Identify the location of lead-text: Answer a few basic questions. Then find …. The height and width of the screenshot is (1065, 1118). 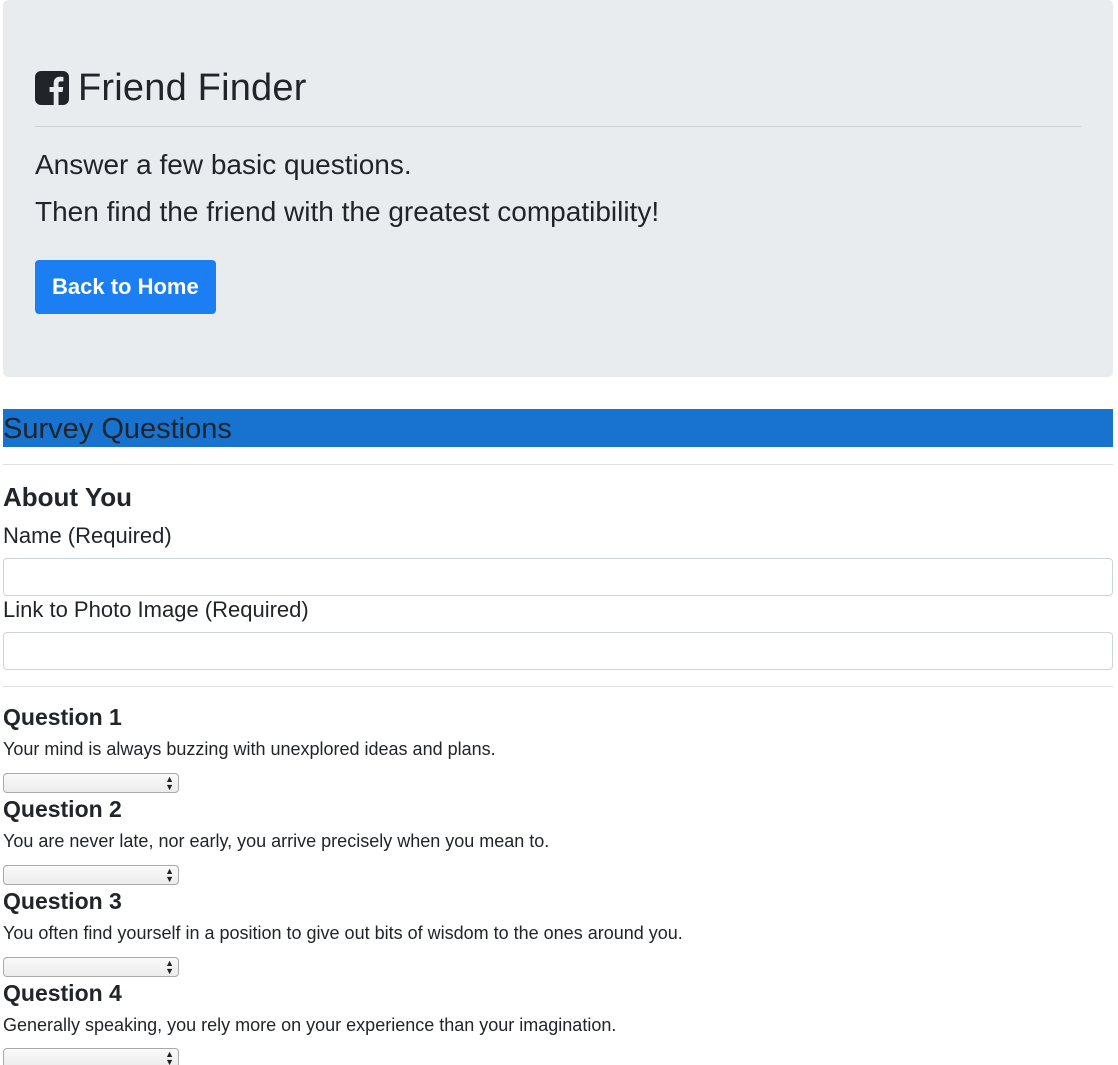
(558, 188).